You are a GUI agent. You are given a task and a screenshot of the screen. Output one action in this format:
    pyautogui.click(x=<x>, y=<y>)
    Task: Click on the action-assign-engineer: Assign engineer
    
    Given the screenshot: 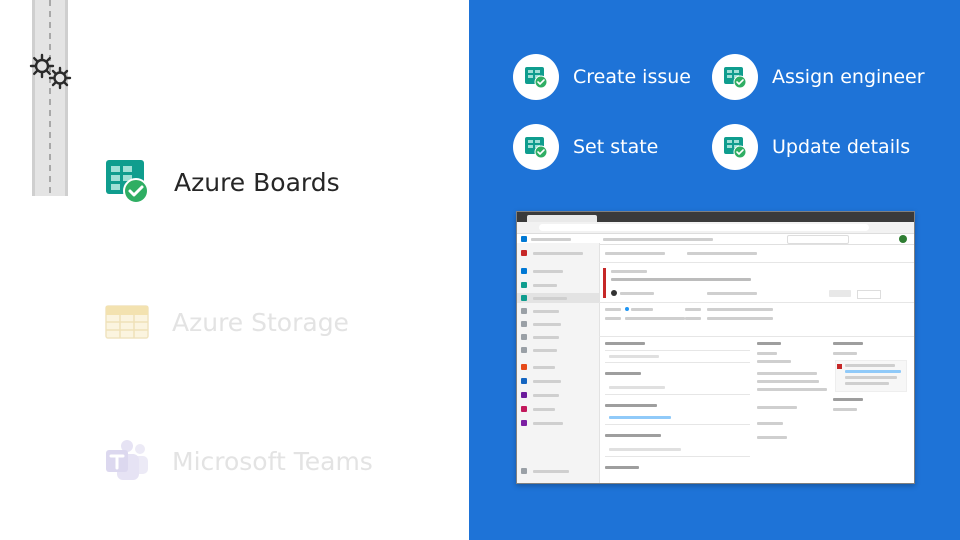 What is the action you would take?
    pyautogui.click(x=818, y=77)
    